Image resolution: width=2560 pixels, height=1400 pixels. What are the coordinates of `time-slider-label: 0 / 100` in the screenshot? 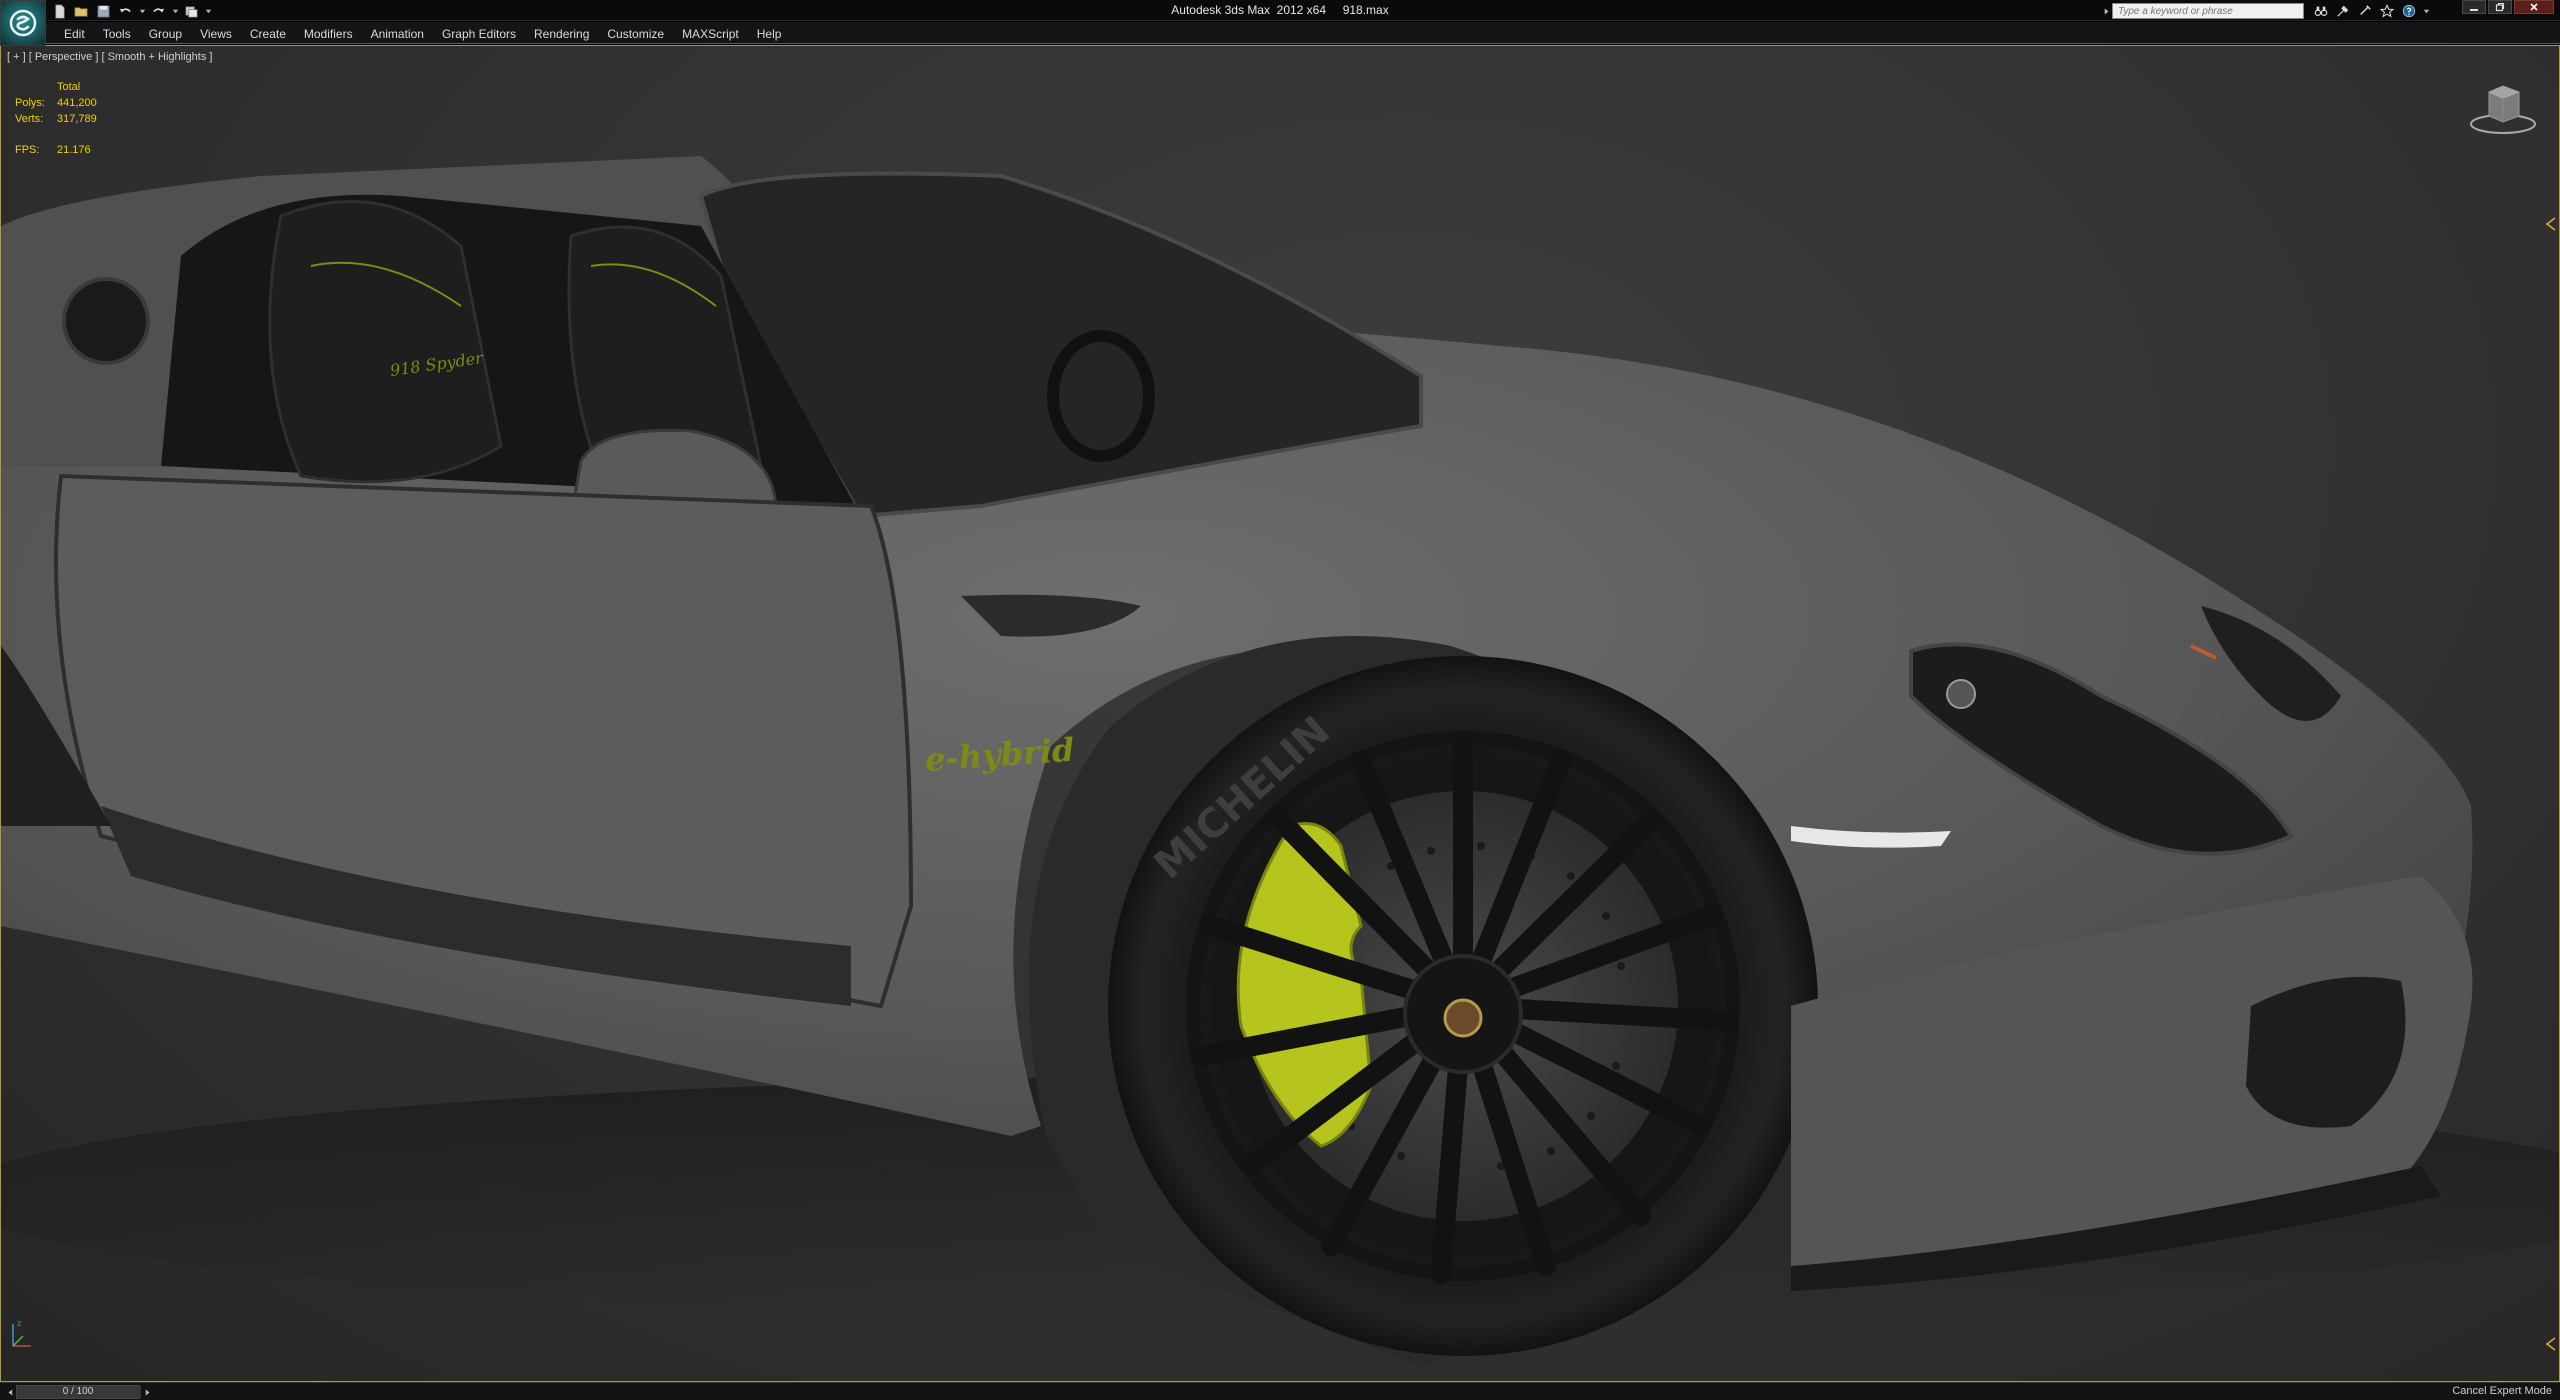 It's located at (78, 1391).